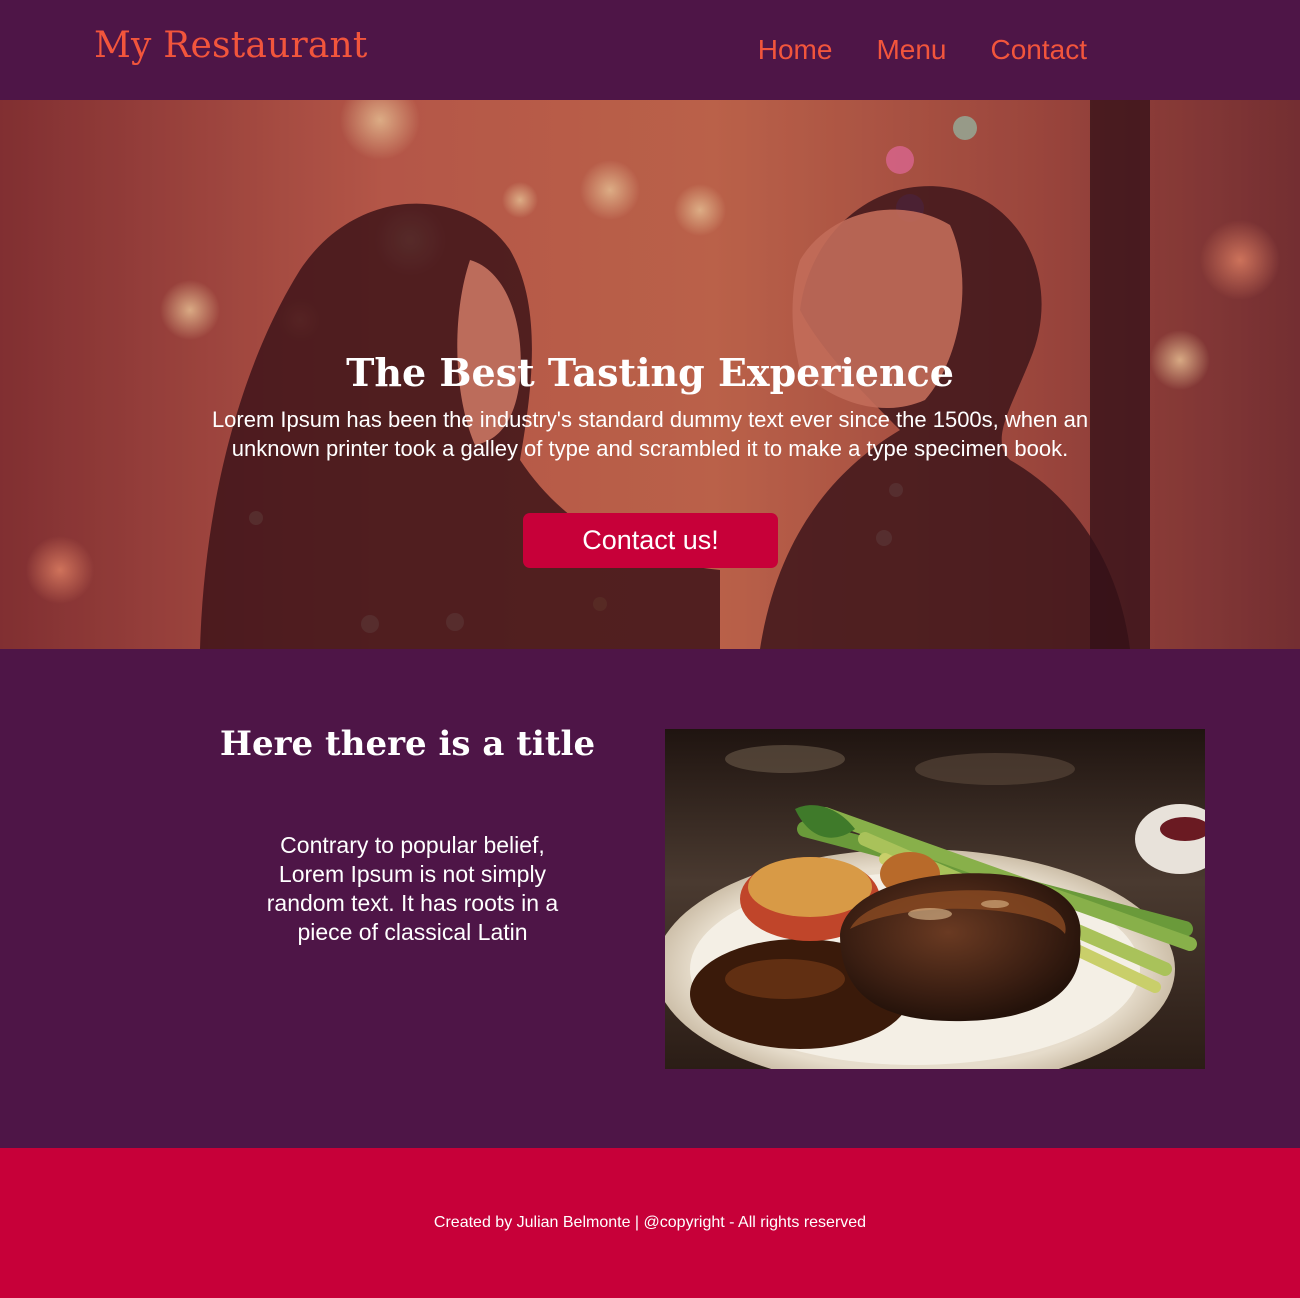  What do you see at coordinates (407, 744) in the screenshot?
I see `feature-title: Here there is a title` at bounding box center [407, 744].